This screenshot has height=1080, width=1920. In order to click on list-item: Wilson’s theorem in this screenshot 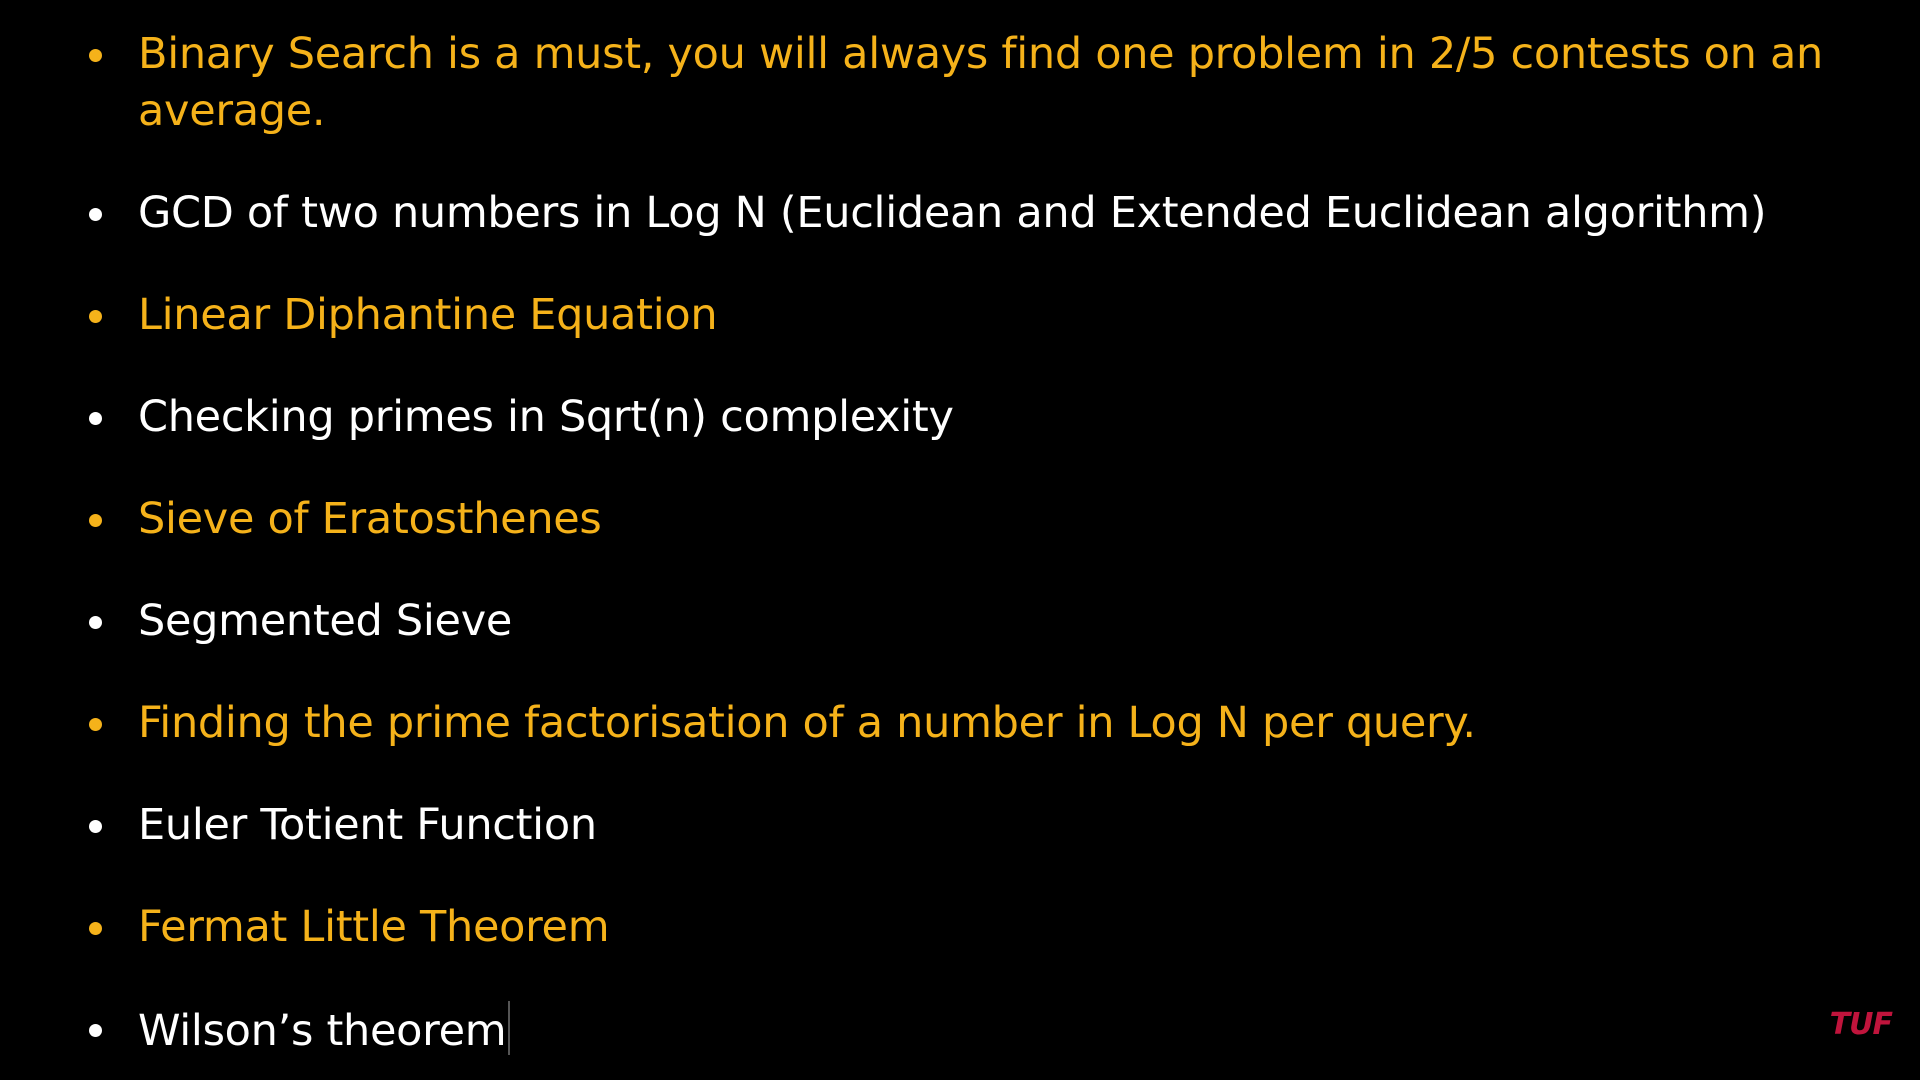, I will do `click(963, 1030)`.